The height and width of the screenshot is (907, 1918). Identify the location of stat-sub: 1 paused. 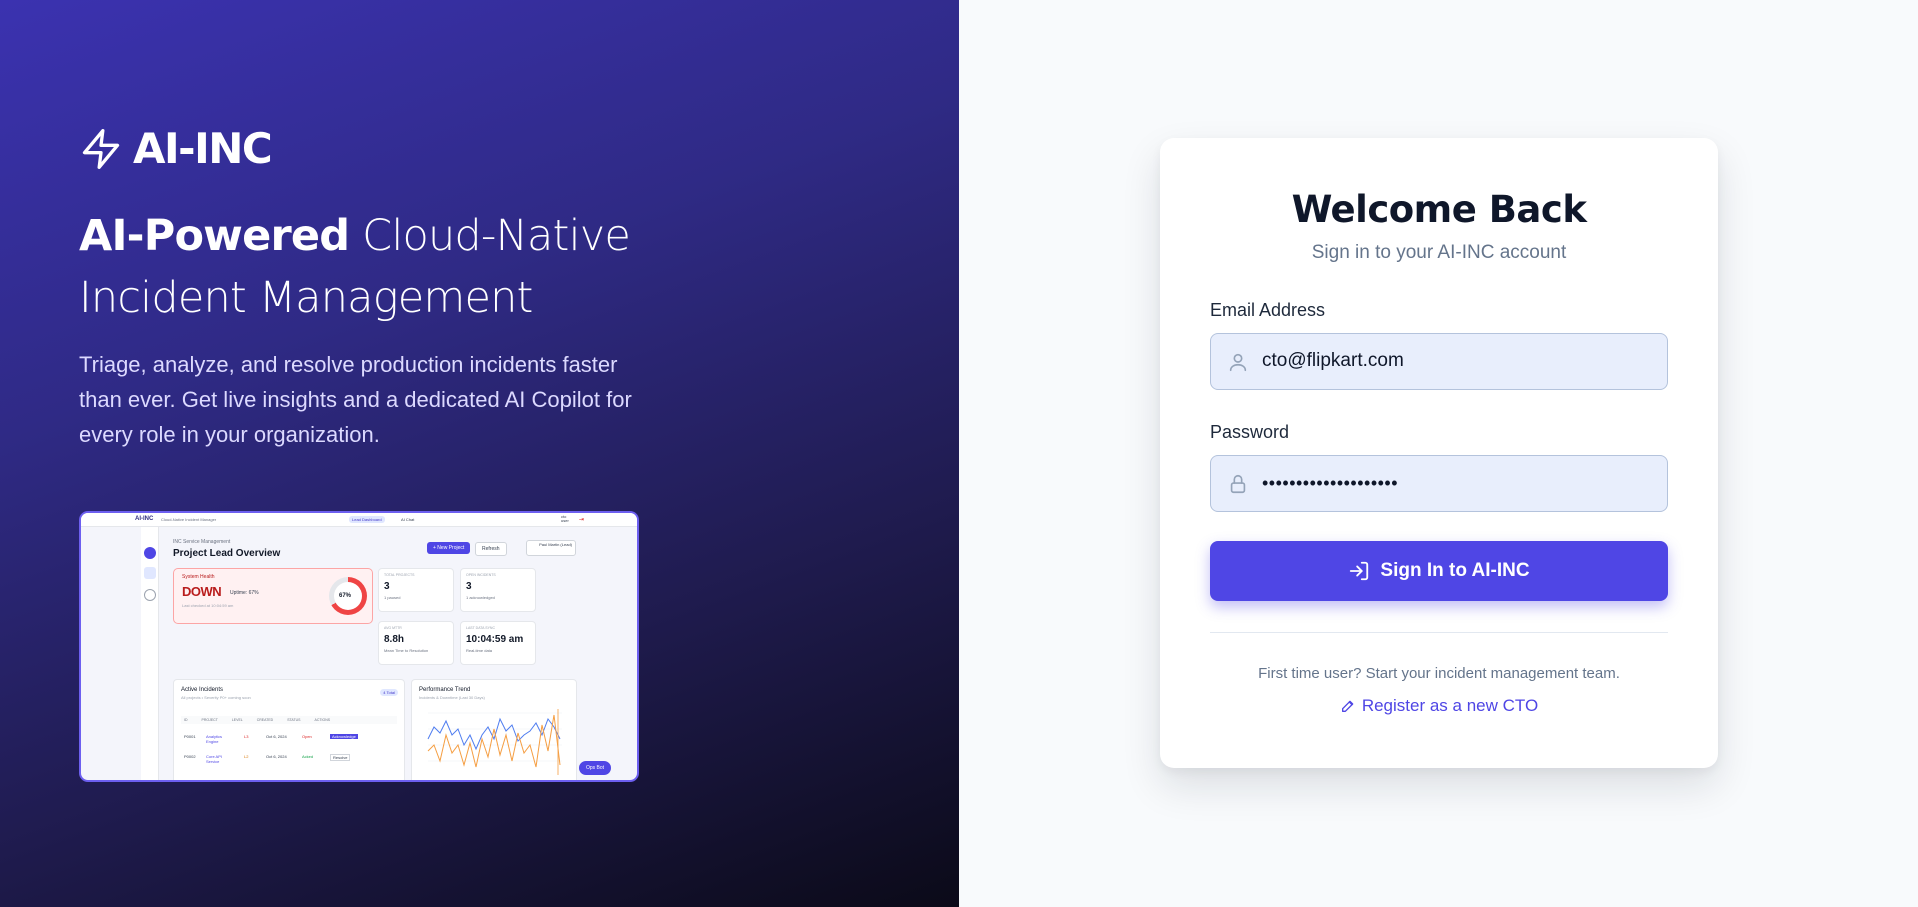
(392, 597).